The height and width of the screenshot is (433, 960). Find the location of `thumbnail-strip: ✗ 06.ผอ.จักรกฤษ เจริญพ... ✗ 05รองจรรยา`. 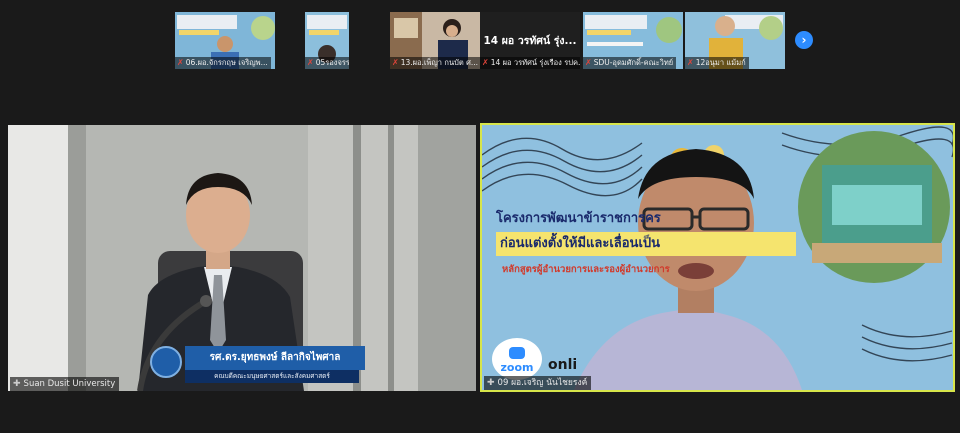

thumbnail-strip: ✗ 06.ผอ.จักรกฤษ เจริญพ... ✗ 05รองจรรยา is located at coordinates (481, 41).